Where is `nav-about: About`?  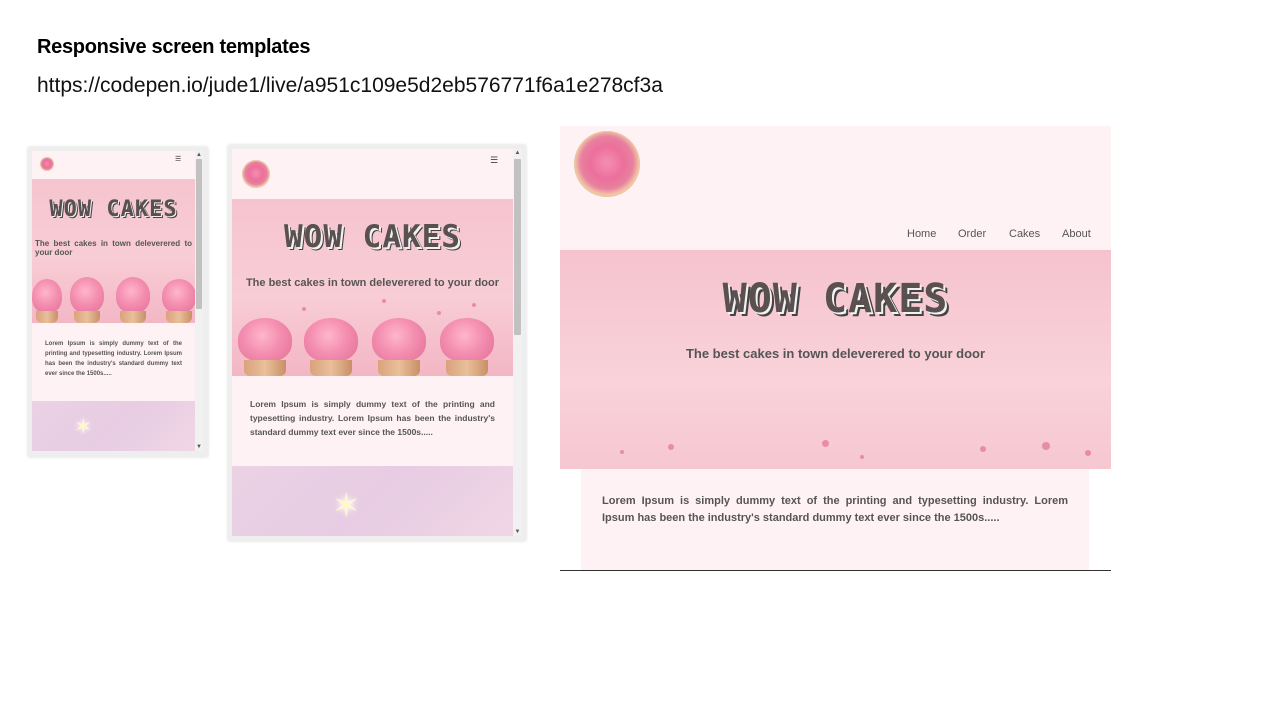
nav-about: About is located at coordinates (1076, 234).